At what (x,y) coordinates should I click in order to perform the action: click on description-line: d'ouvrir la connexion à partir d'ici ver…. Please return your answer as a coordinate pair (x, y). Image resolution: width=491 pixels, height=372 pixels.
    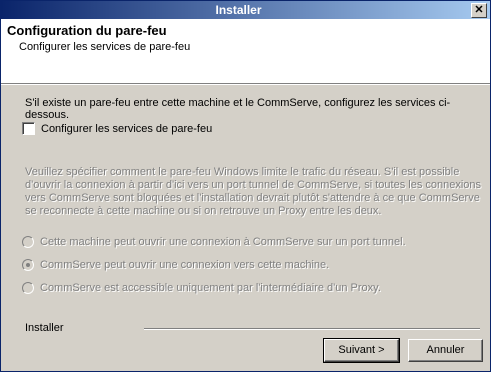
    Looking at the image, I should click on (253, 185).